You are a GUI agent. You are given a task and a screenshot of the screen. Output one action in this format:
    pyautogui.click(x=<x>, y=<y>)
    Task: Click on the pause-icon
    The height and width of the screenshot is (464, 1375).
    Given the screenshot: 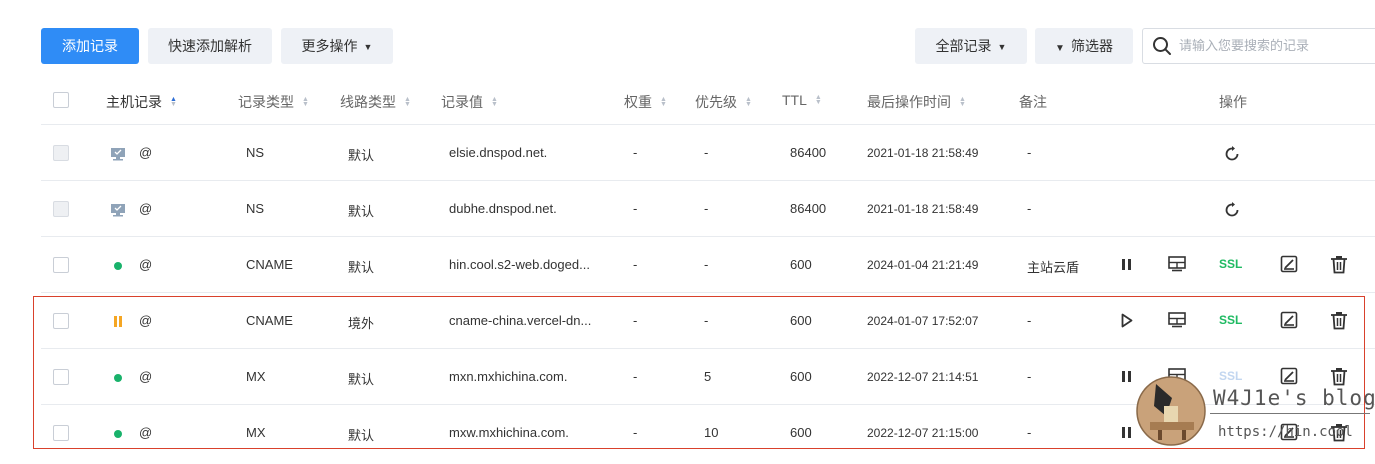 What is the action you would take?
    pyautogui.click(x=1126, y=264)
    